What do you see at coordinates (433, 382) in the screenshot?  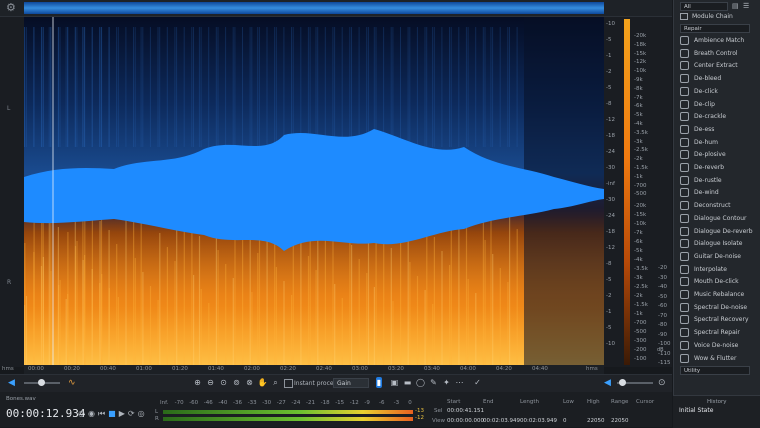 I see `brush-tool: ✎` at bounding box center [433, 382].